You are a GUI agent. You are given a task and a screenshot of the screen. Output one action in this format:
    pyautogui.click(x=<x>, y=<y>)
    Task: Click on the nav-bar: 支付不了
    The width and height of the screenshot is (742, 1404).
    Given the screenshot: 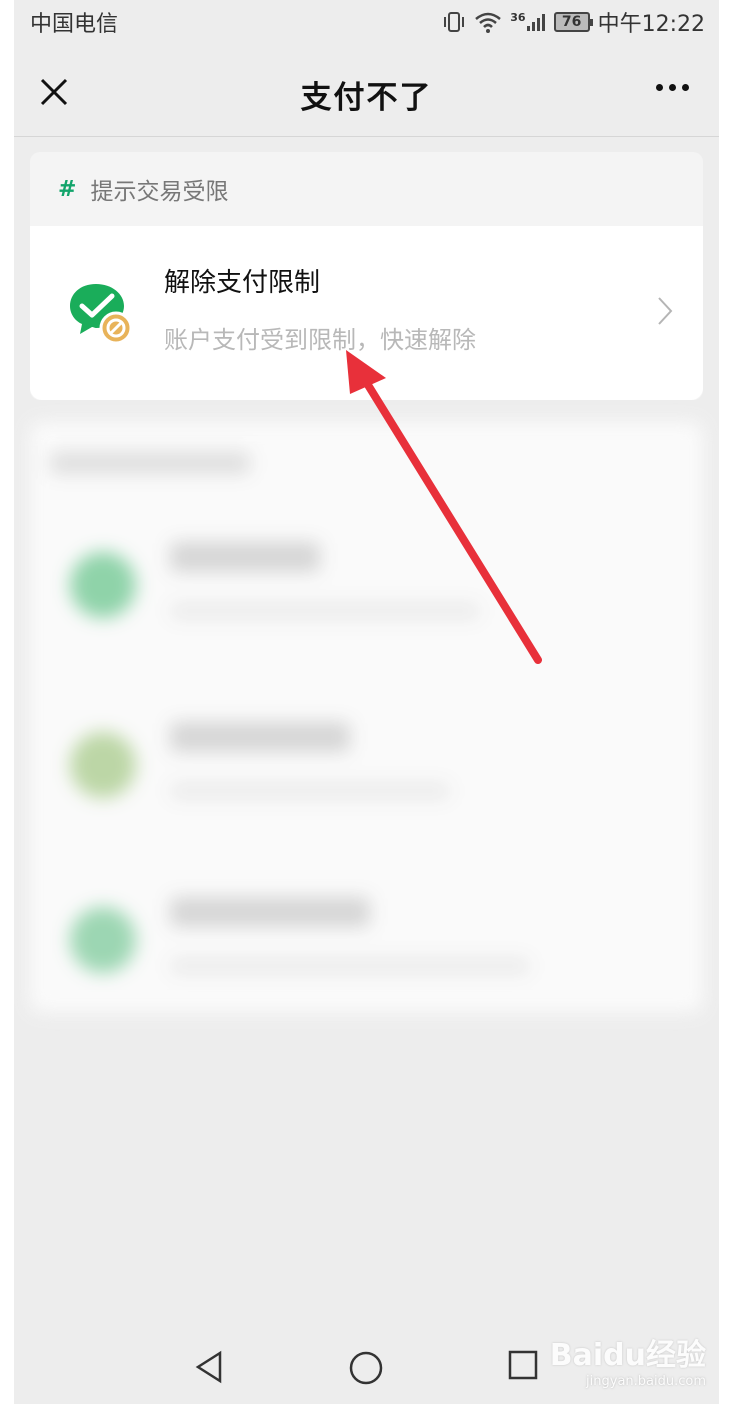 What is the action you would take?
    pyautogui.click(x=366, y=93)
    